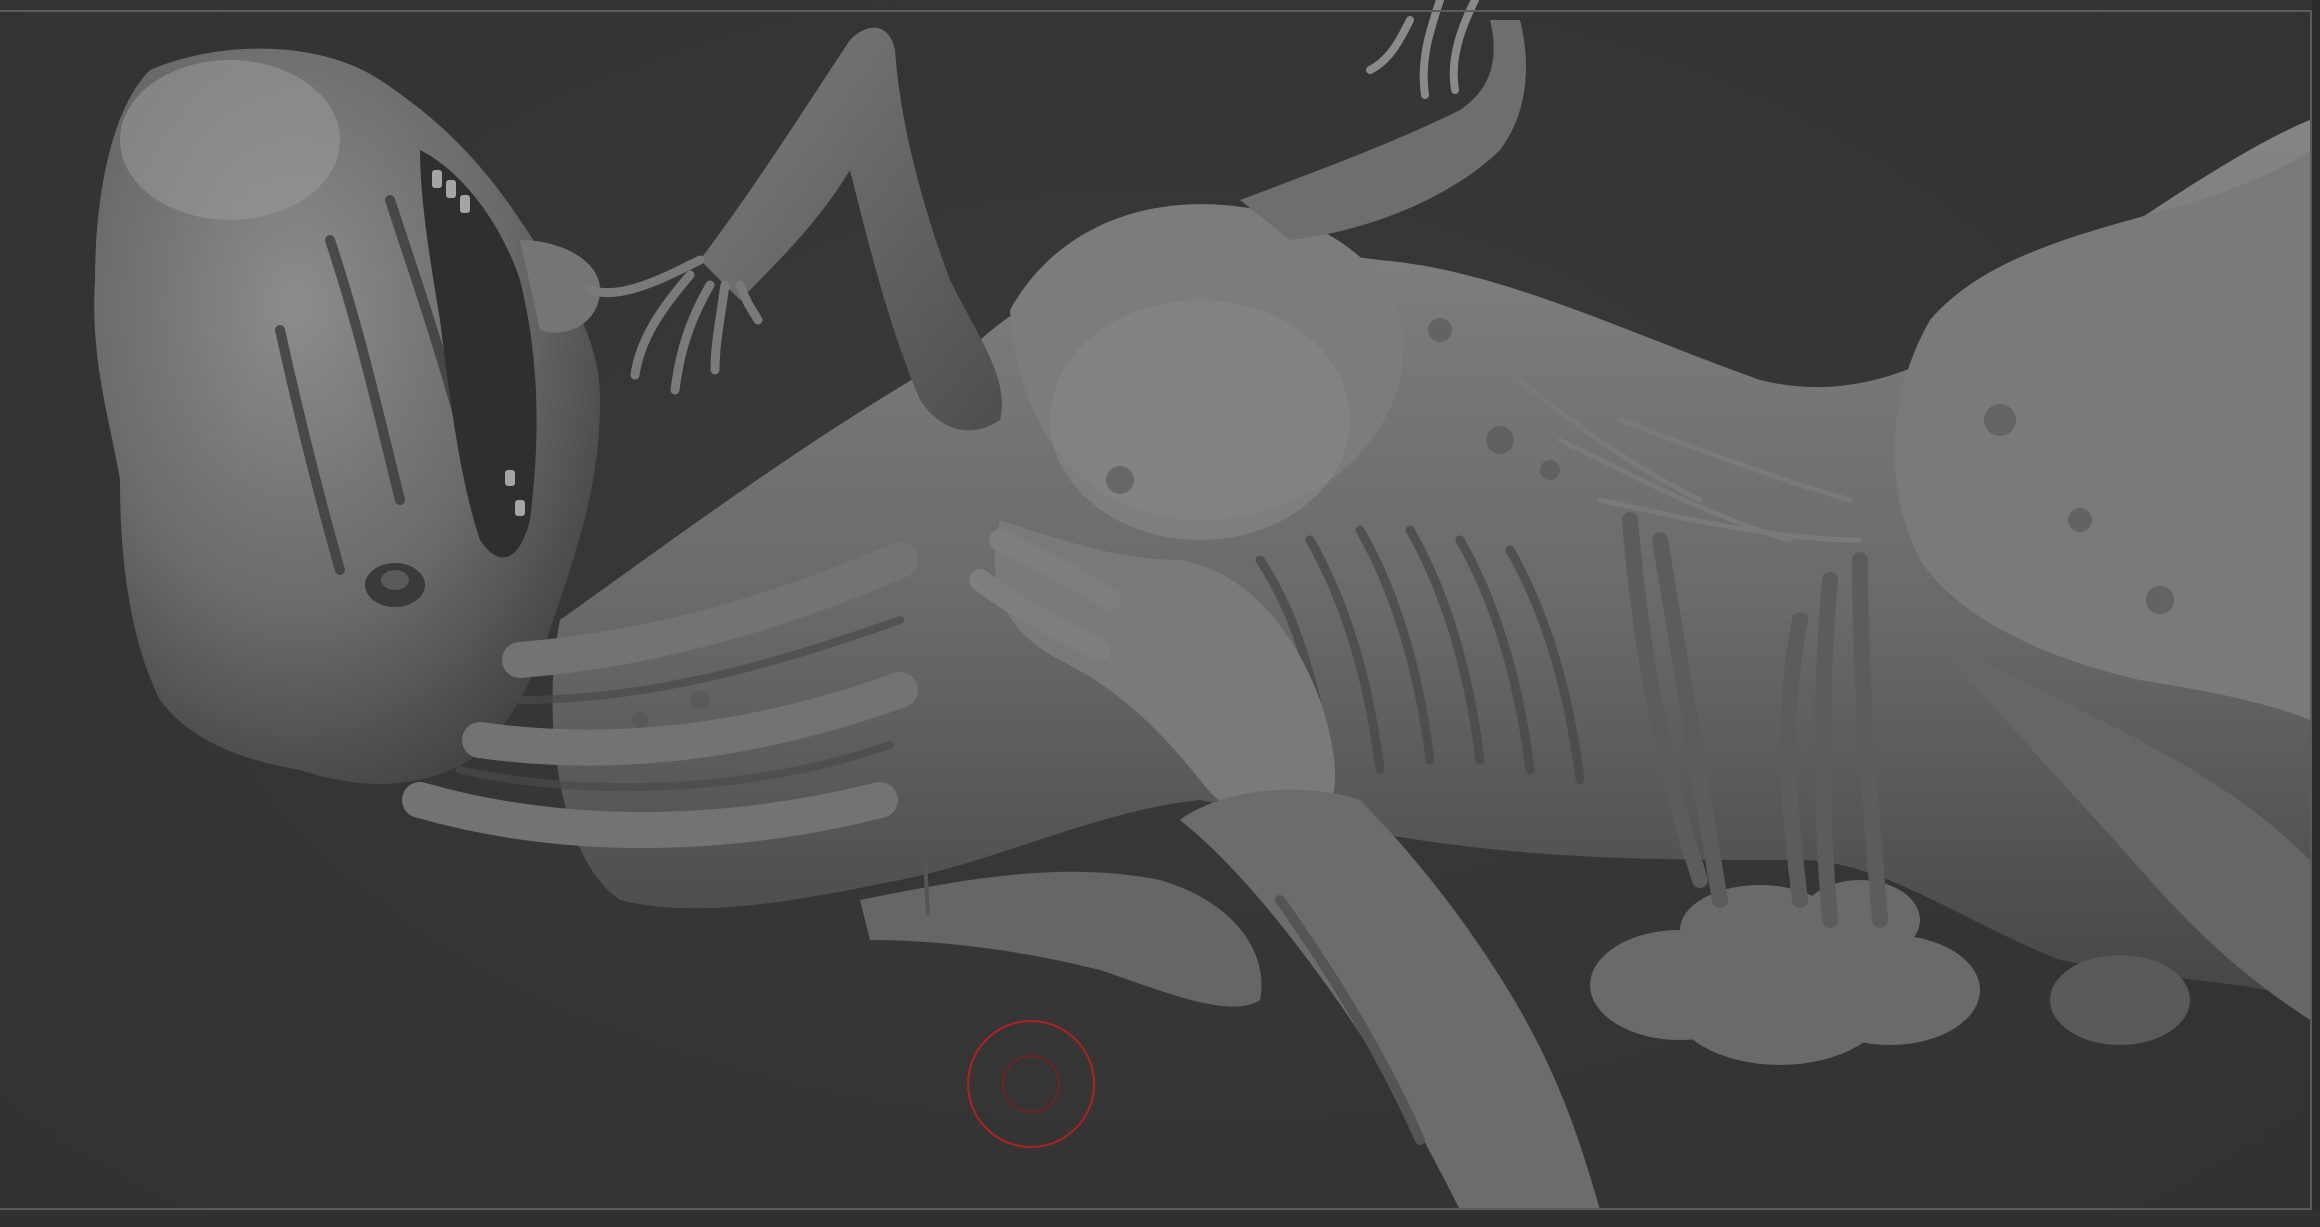  I want to click on brush-inner-circle-icon, so click(1031, 1084).